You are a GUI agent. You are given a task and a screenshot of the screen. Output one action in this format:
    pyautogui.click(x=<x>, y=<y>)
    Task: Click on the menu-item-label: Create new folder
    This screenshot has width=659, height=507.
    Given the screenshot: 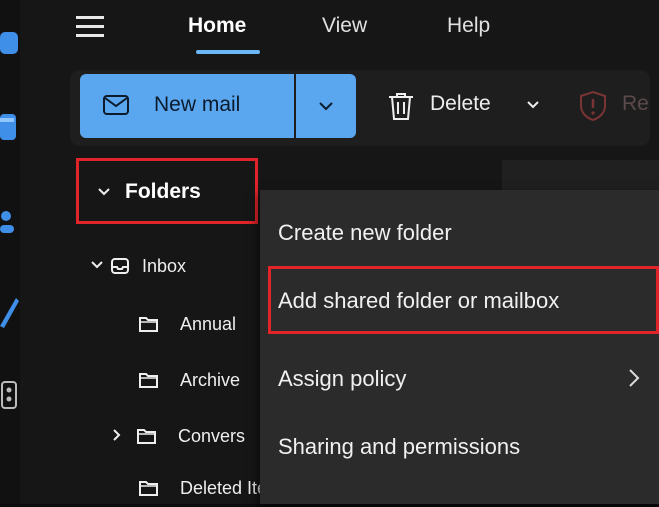 What is the action you would take?
    pyautogui.click(x=365, y=232)
    